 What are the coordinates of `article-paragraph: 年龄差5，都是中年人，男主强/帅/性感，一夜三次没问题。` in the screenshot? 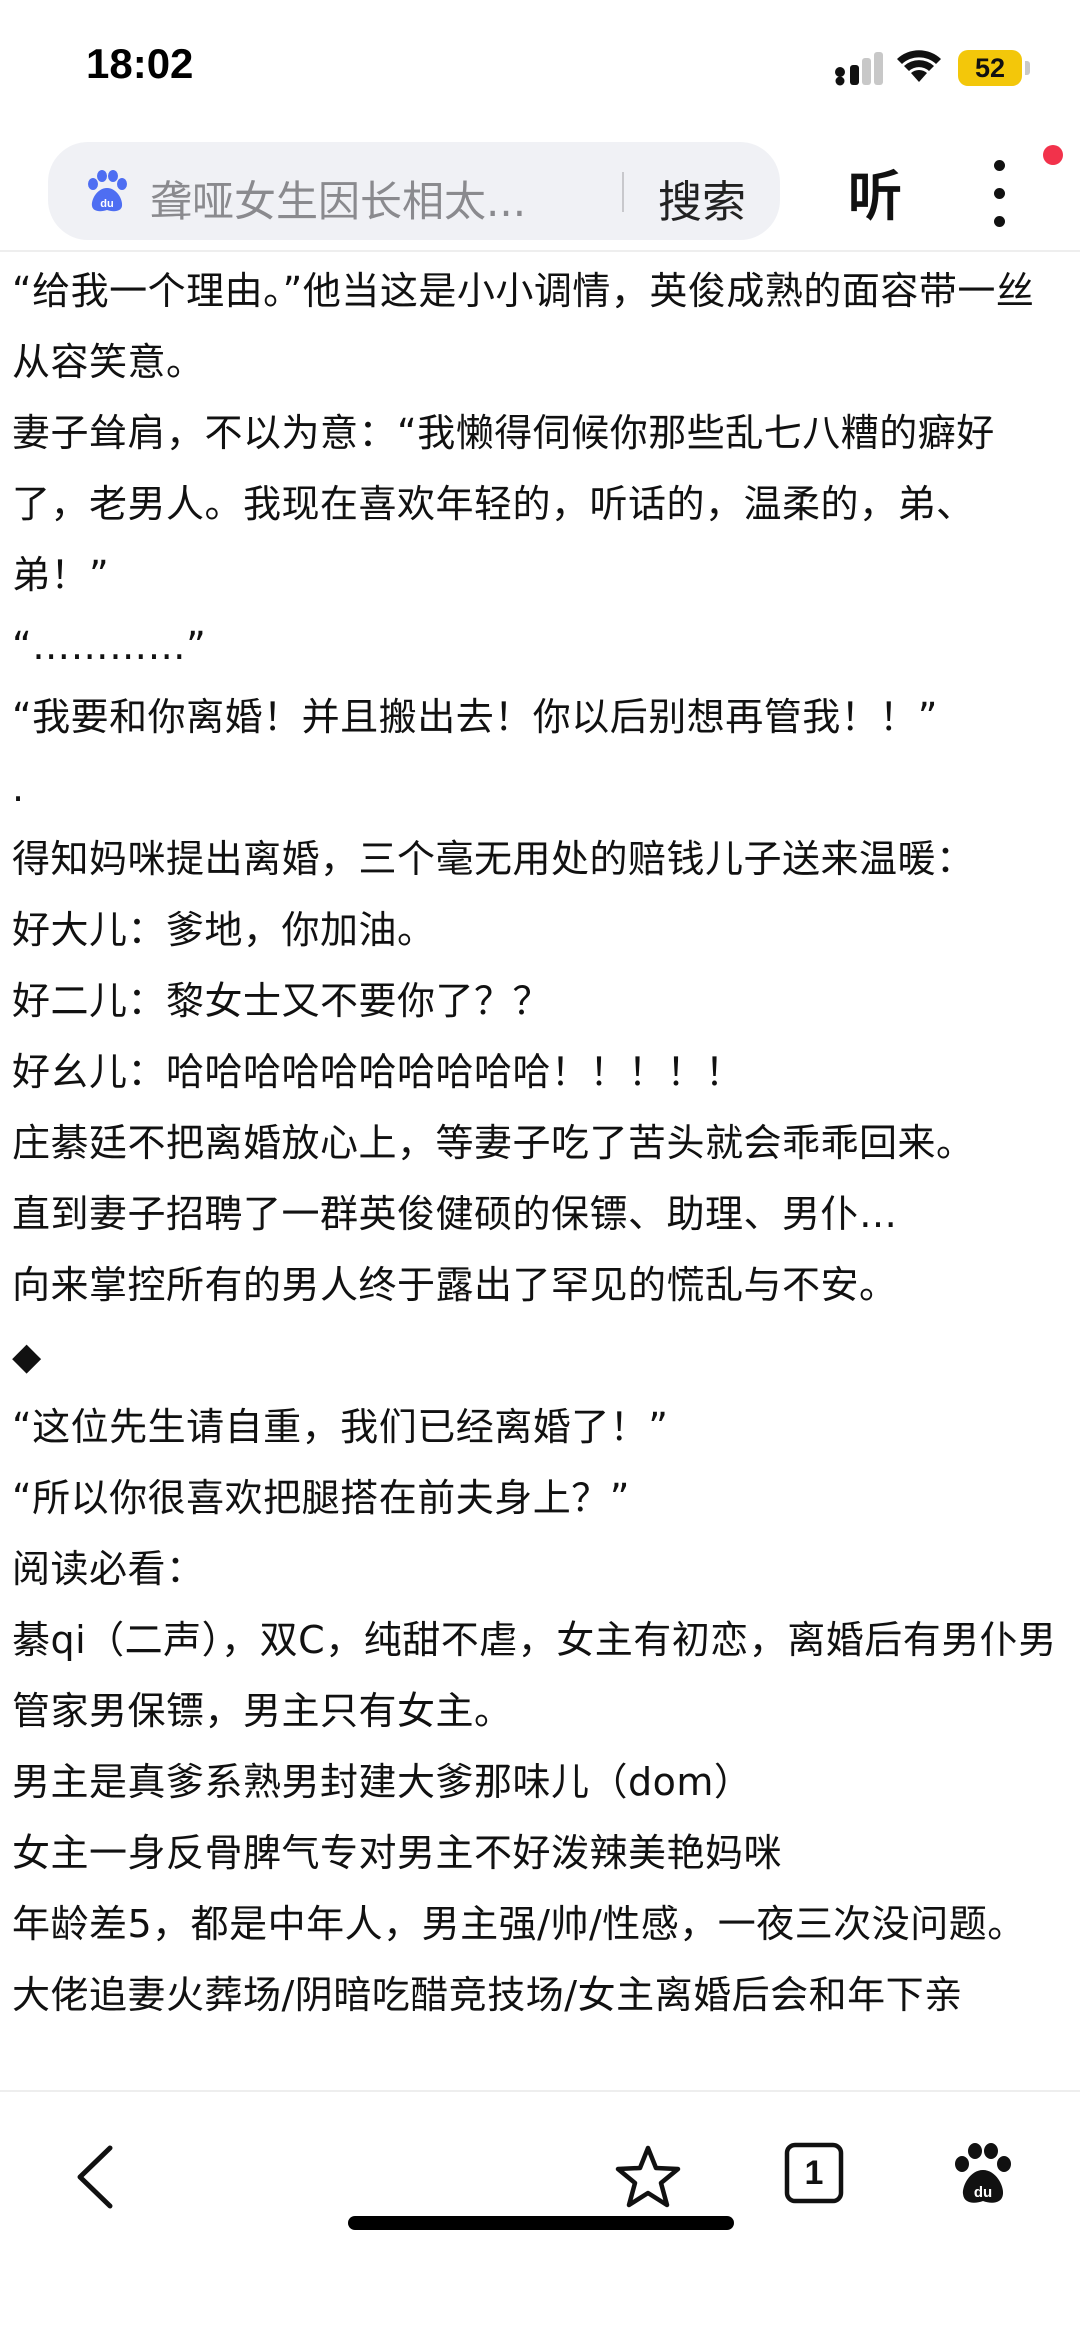 It's located at (519, 1924).